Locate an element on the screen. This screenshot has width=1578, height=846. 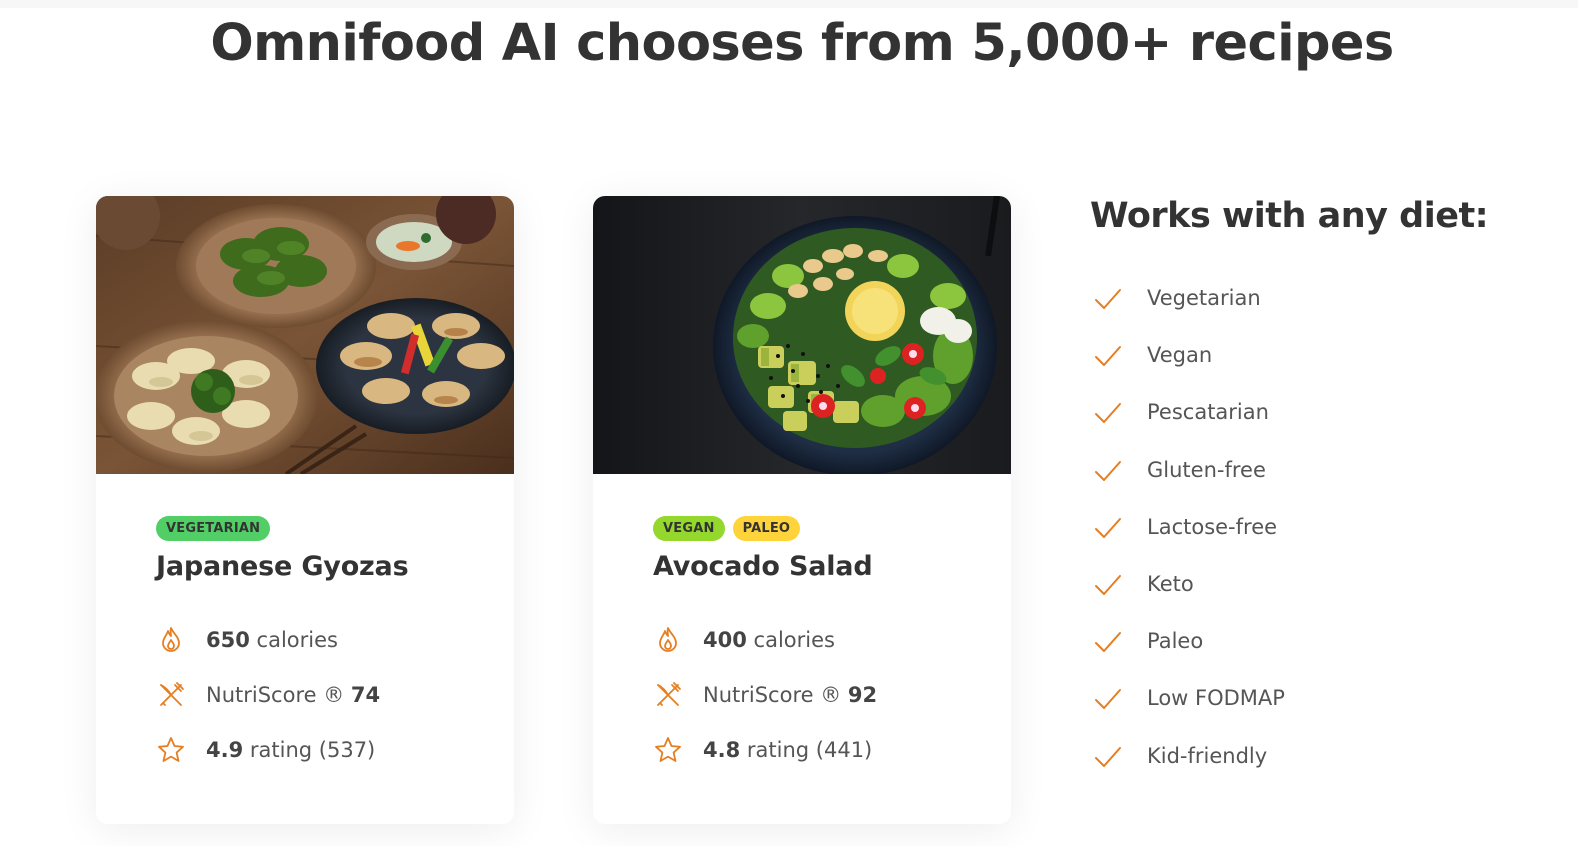
meal-rating: 4.9 rating (537) is located at coordinates (265, 750).